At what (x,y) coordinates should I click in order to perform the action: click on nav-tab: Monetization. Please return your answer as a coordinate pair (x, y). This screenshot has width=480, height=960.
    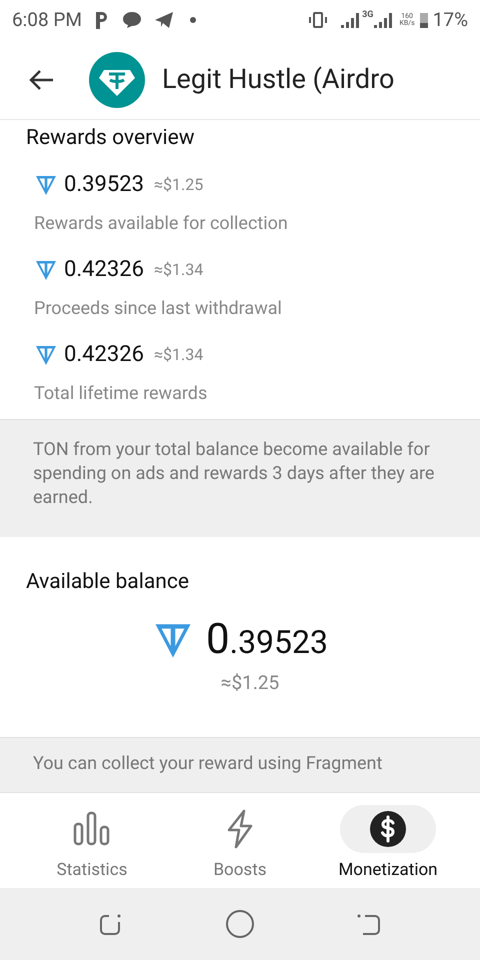
    Looking at the image, I should click on (388, 840).